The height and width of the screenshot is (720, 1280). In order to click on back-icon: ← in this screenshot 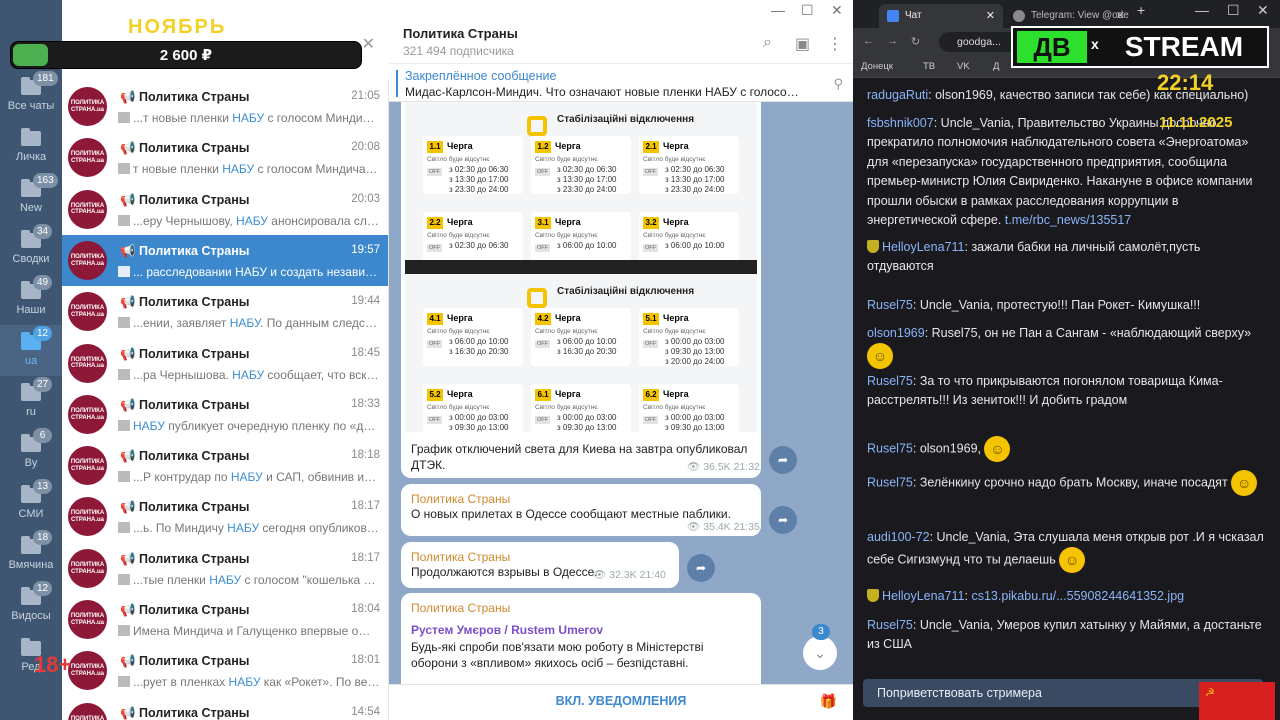, I will do `click(868, 41)`.